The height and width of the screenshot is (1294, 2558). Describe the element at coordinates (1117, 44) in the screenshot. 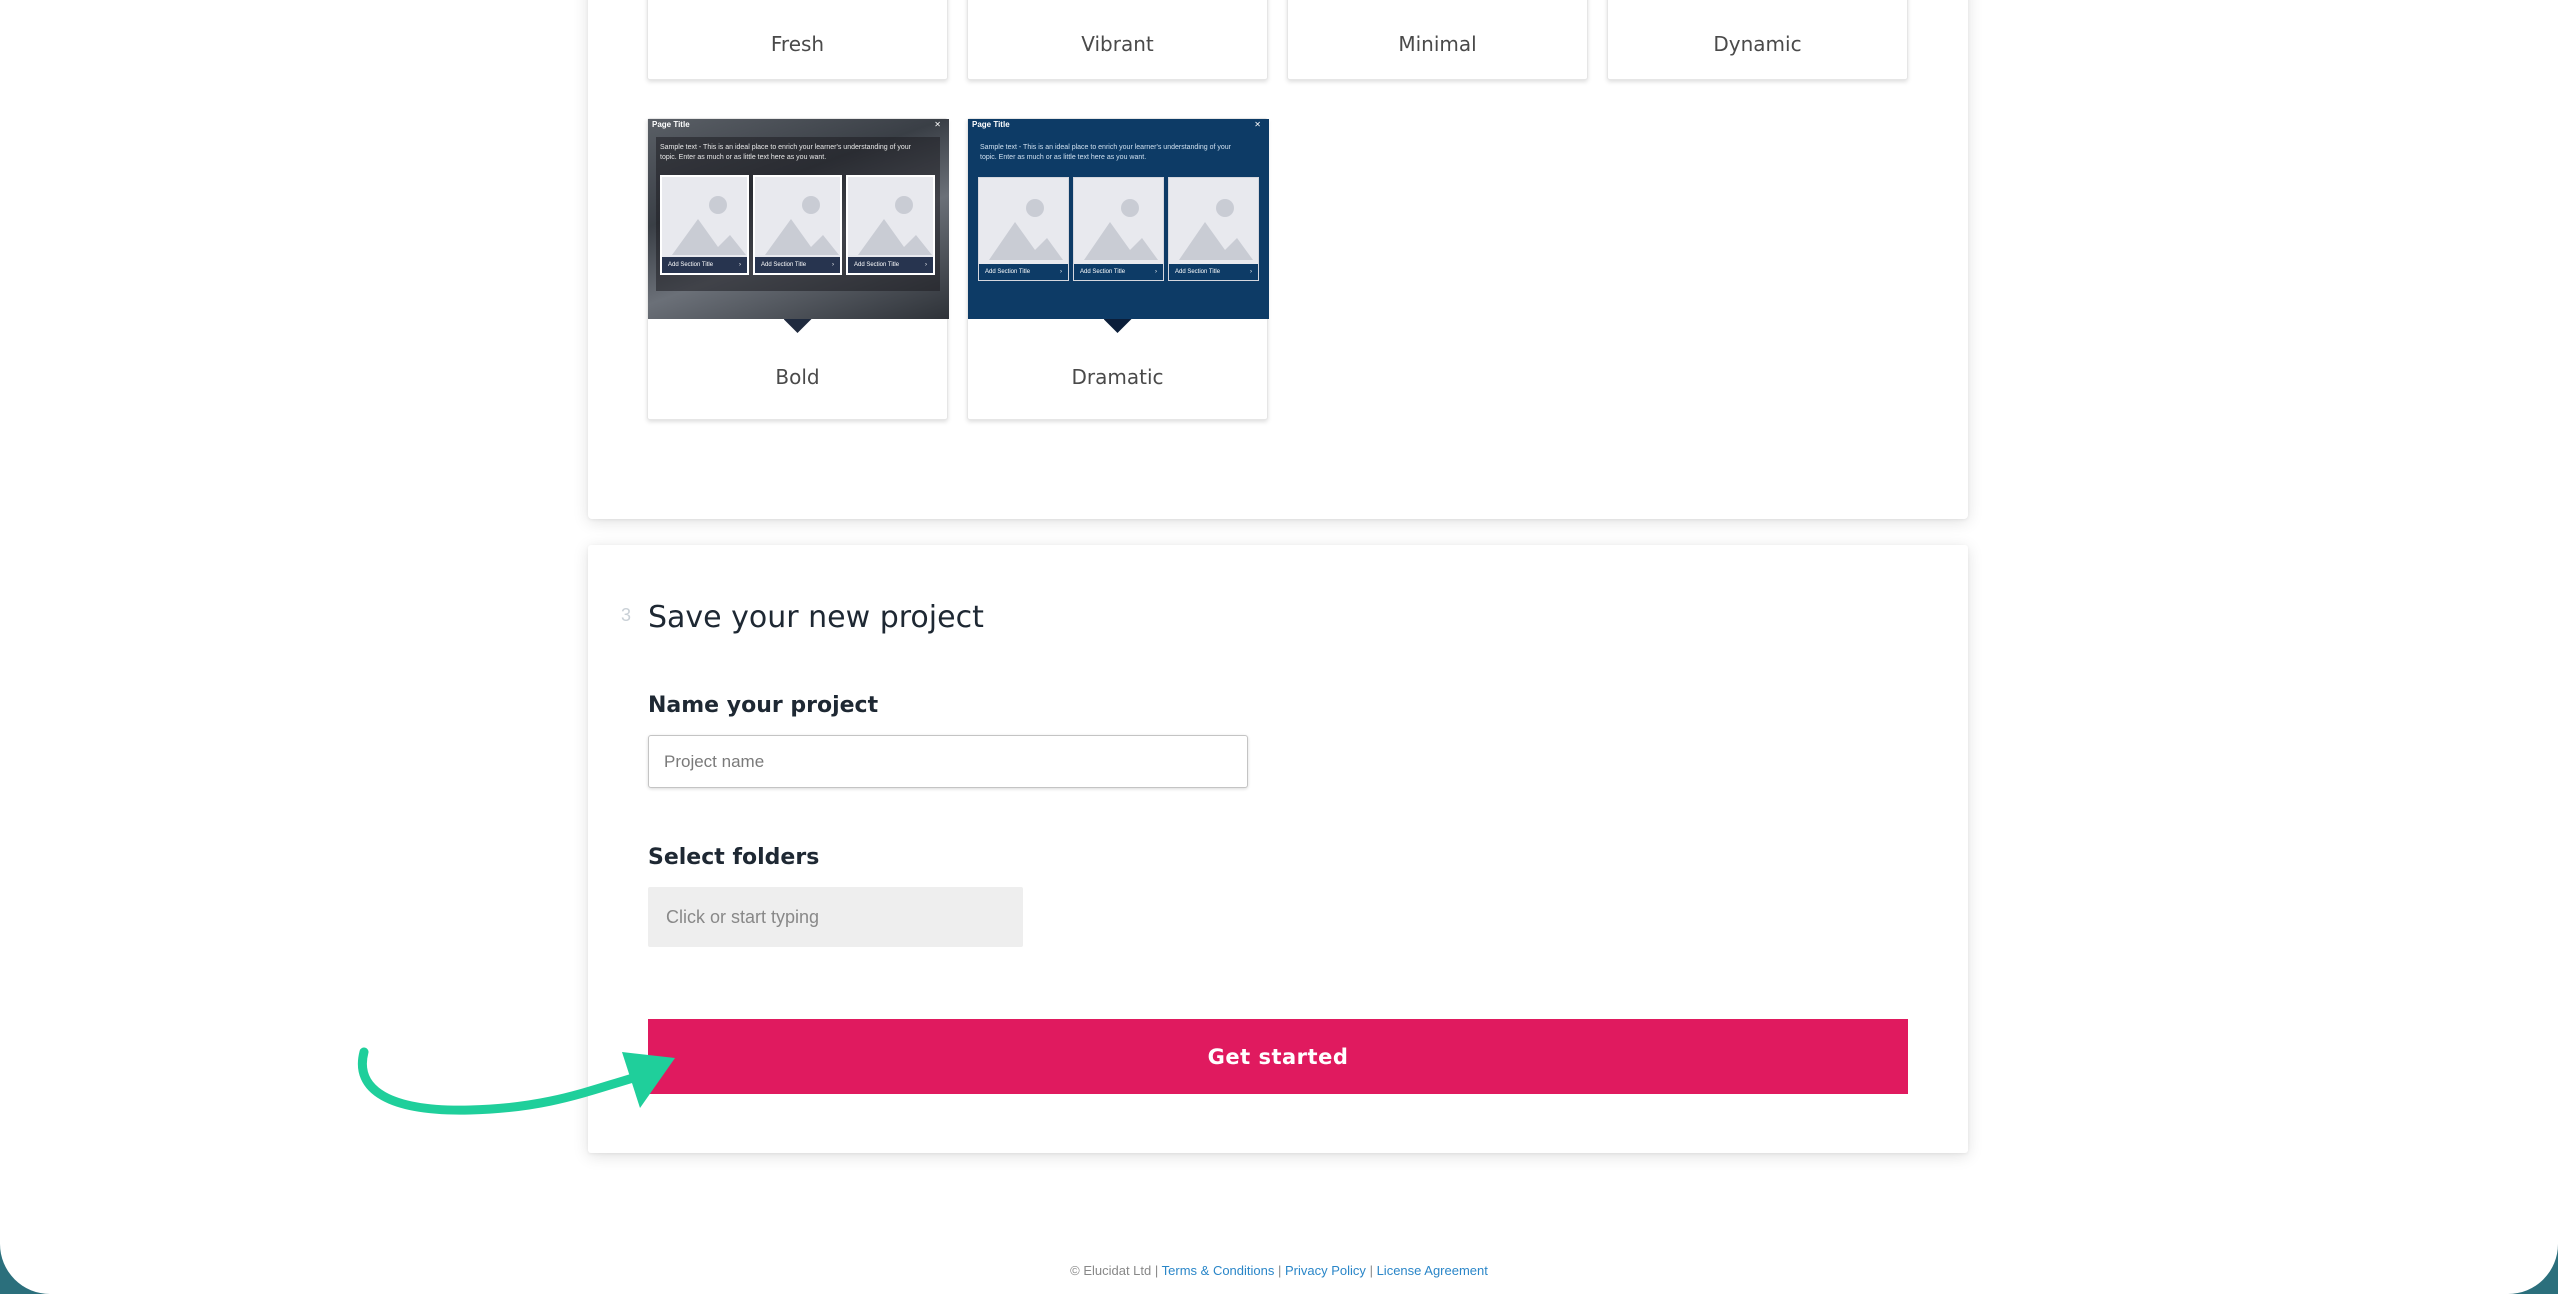

I see `theme-name: Vibrant` at that location.